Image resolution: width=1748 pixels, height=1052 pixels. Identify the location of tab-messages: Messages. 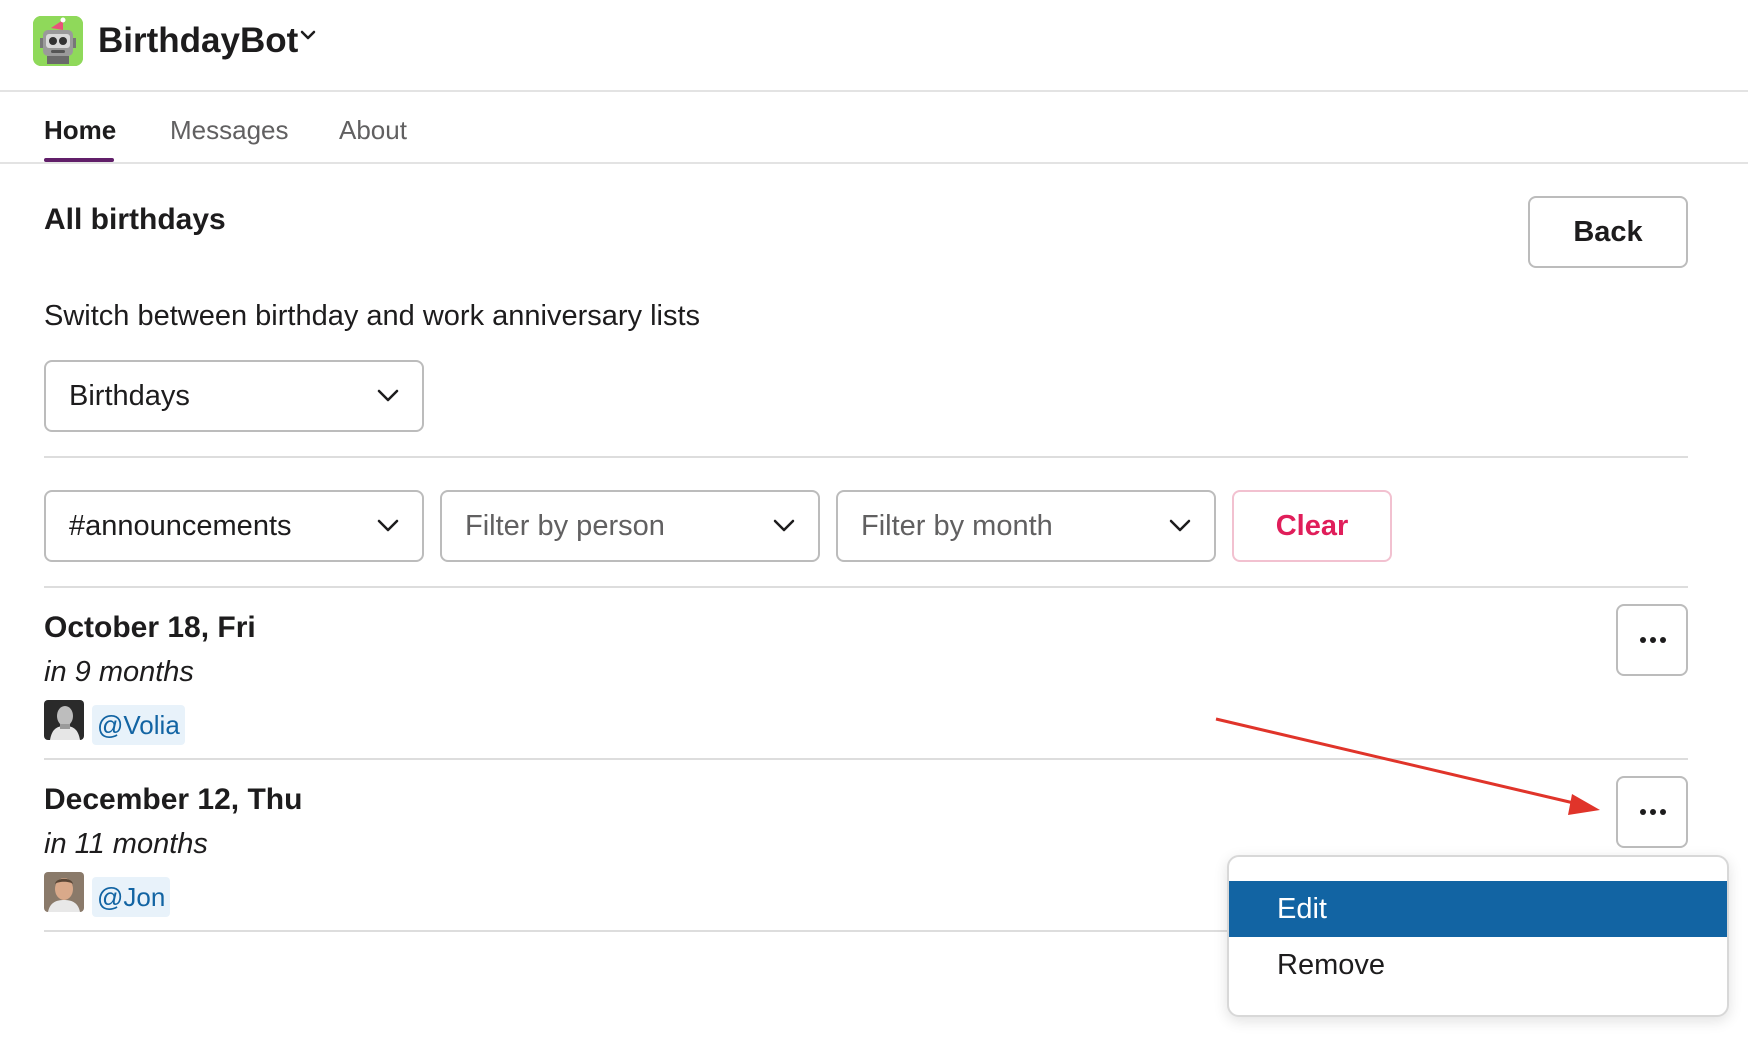
(229, 130).